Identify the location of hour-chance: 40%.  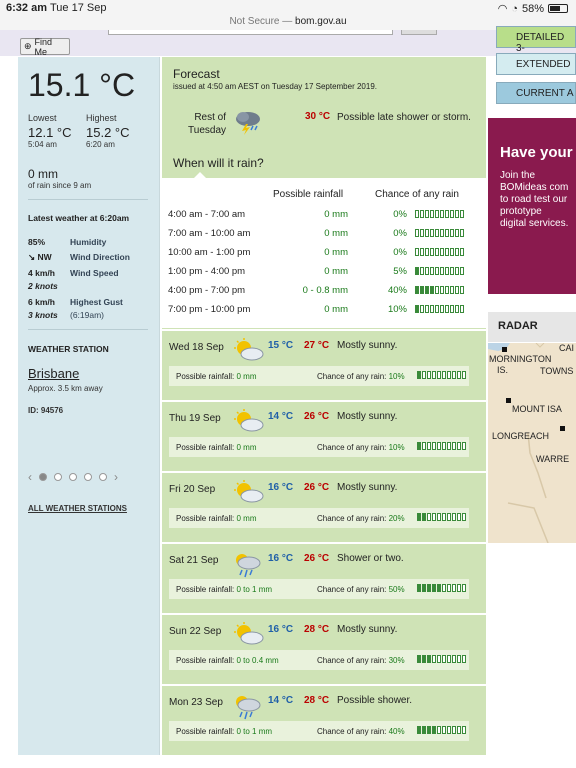
(397, 290).